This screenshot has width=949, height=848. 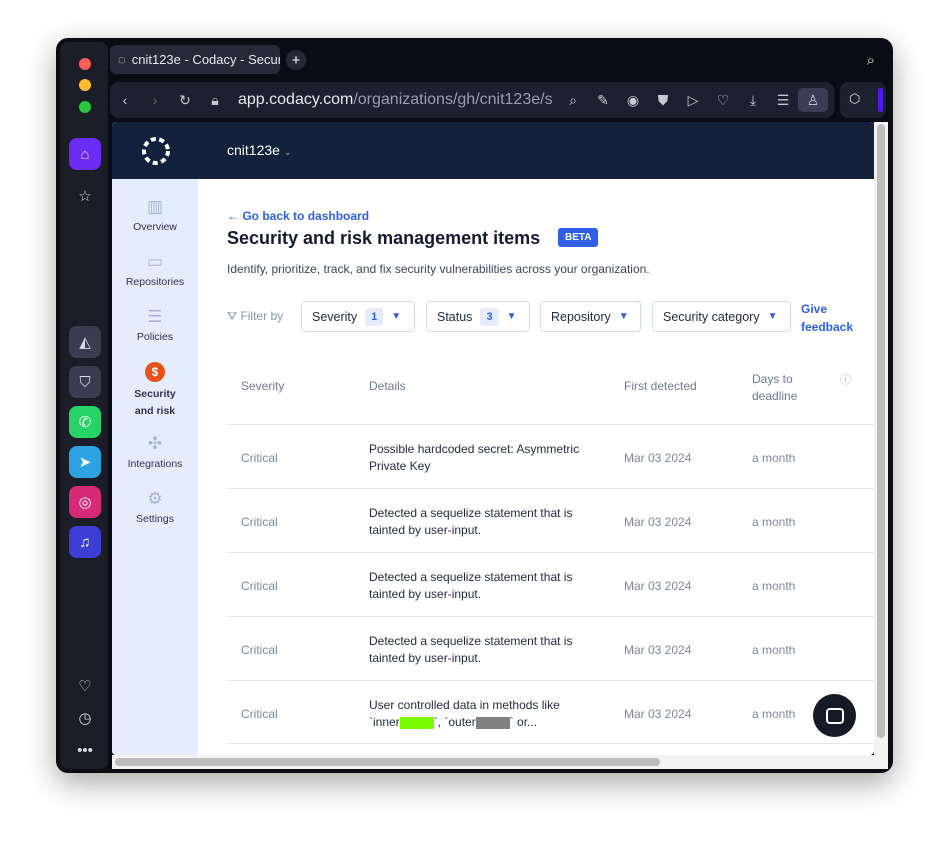 What do you see at coordinates (85, 64) in the screenshot?
I see `close-window-button` at bounding box center [85, 64].